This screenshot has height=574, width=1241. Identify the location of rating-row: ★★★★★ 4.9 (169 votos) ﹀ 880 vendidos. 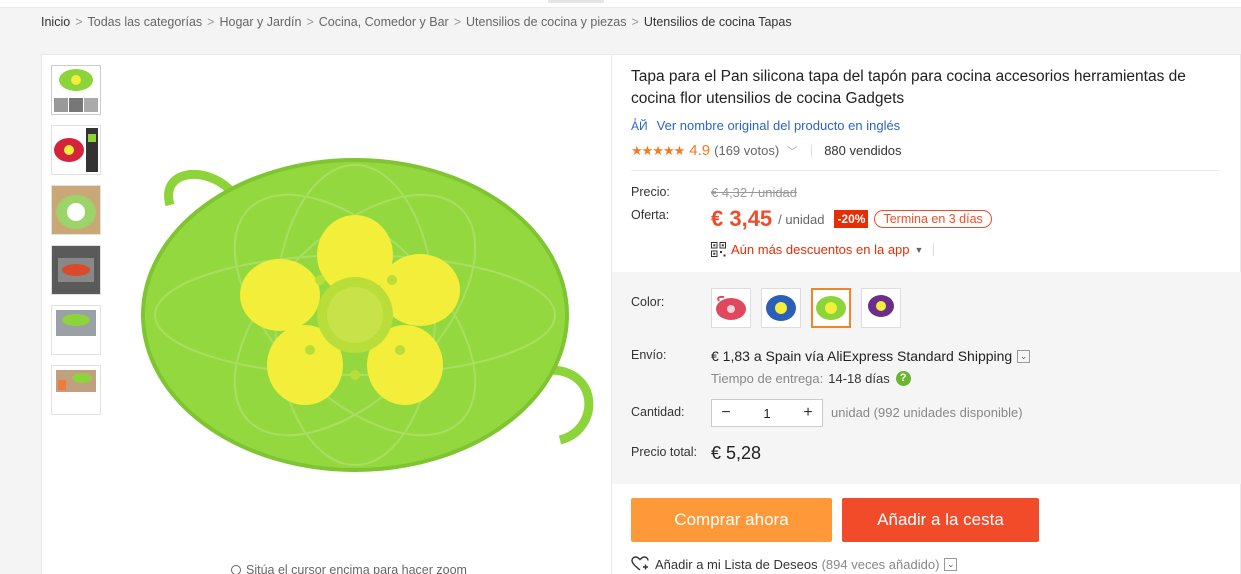
(766, 150).